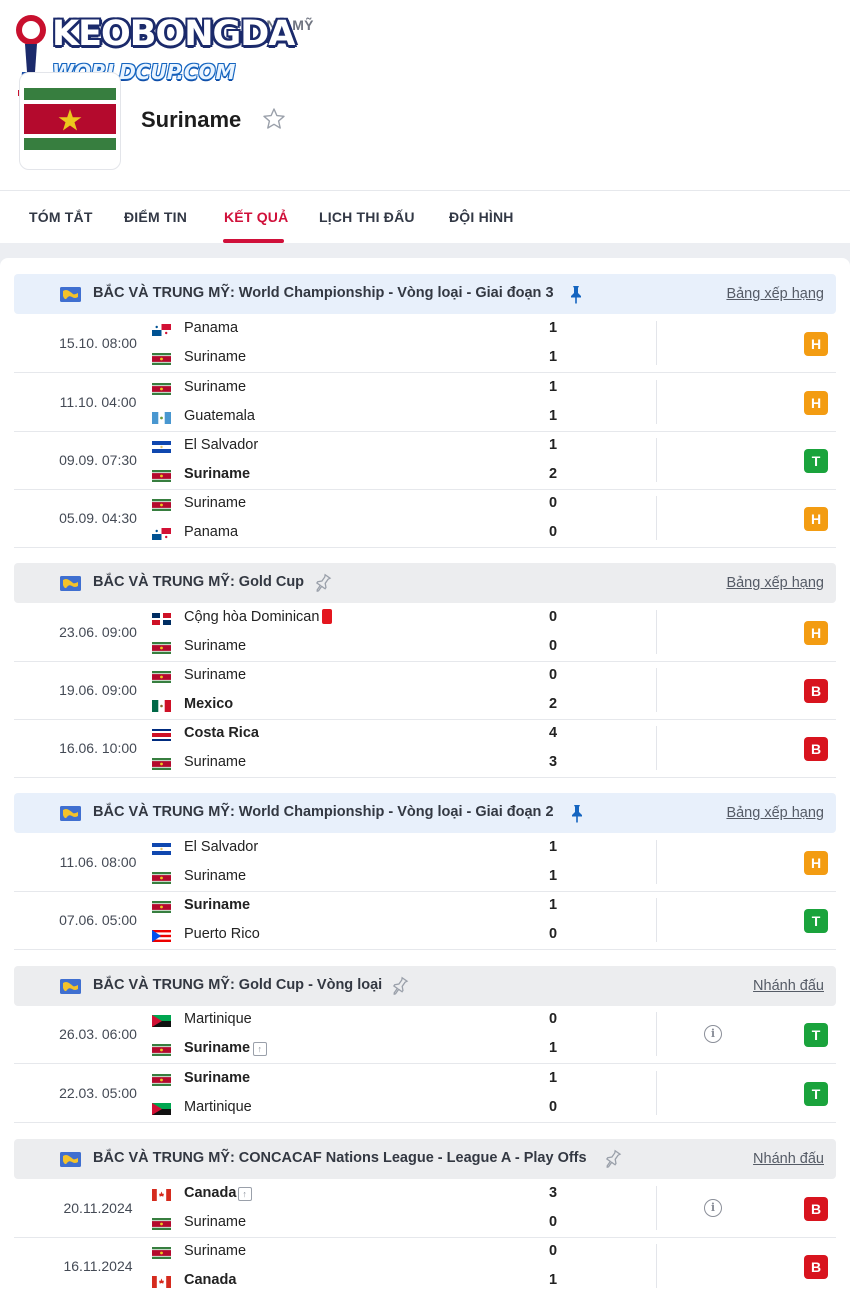  Describe the element at coordinates (274, 119) in the screenshot. I see `favorite-star-icon` at that location.